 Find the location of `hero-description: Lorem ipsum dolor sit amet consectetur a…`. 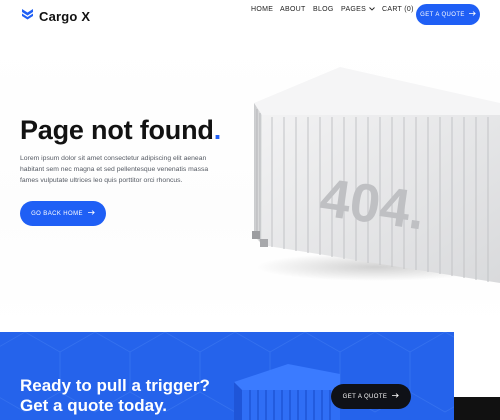

hero-description: Lorem ipsum dolor sit amet consectetur a… is located at coordinates (114, 169).